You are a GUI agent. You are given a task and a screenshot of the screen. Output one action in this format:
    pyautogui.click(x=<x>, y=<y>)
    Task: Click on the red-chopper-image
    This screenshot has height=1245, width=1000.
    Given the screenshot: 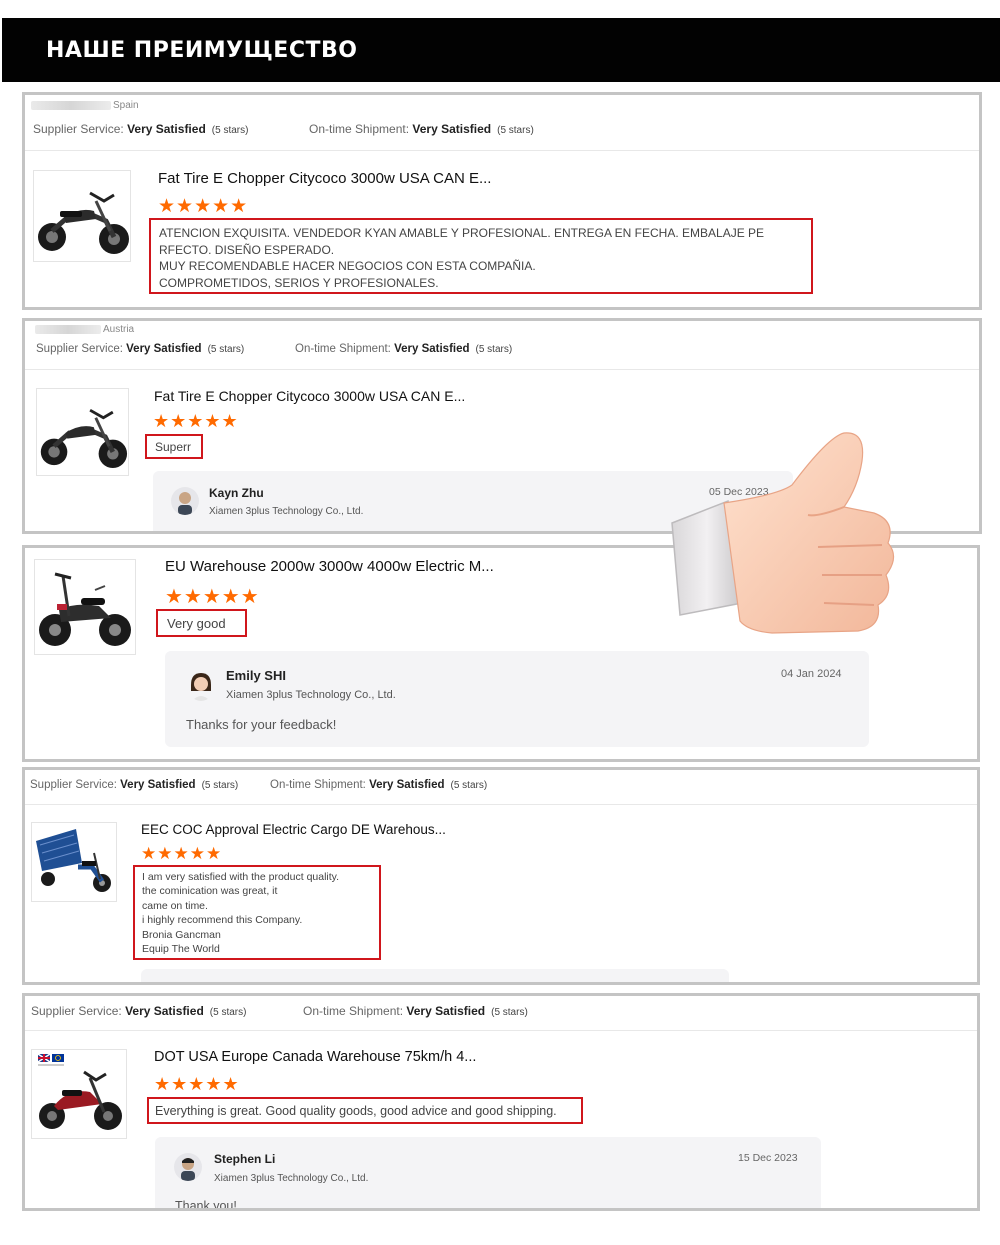 What is the action you would take?
    pyautogui.click(x=79, y=1091)
    